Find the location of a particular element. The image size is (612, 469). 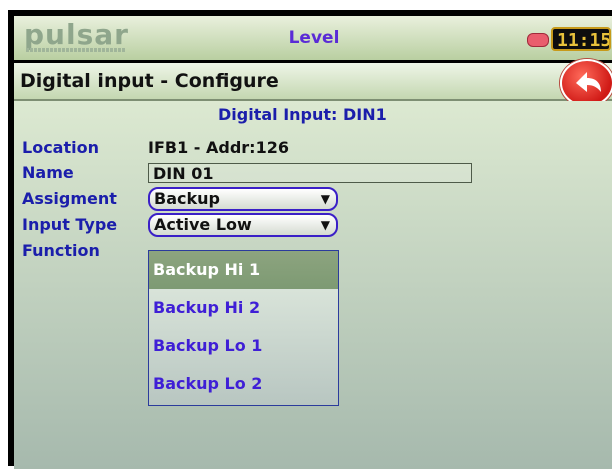

function-option: Backup Hi 1 is located at coordinates (243, 270).